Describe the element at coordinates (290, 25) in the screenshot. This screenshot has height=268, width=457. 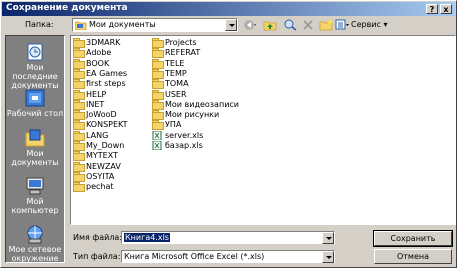
I see `search-web-icon` at that location.